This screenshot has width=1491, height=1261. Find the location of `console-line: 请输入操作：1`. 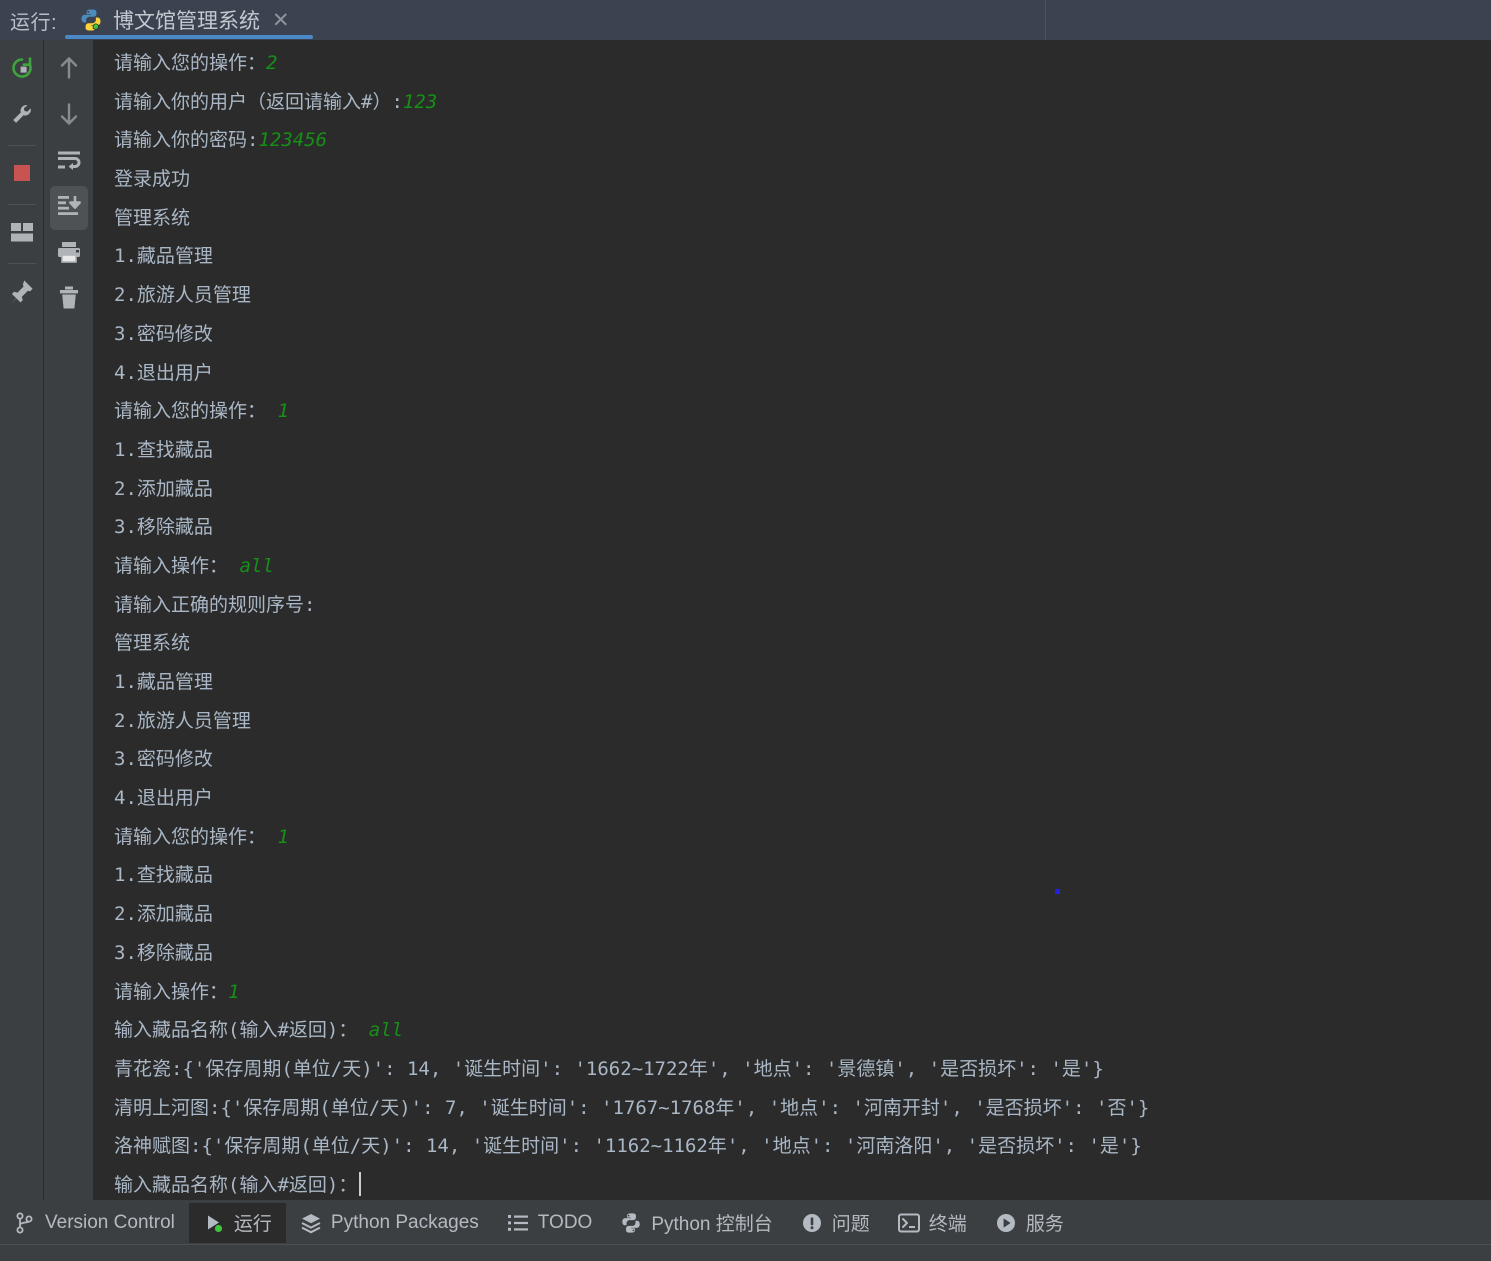

console-line: 请输入操作：1 is located at coordinates (802, 992).